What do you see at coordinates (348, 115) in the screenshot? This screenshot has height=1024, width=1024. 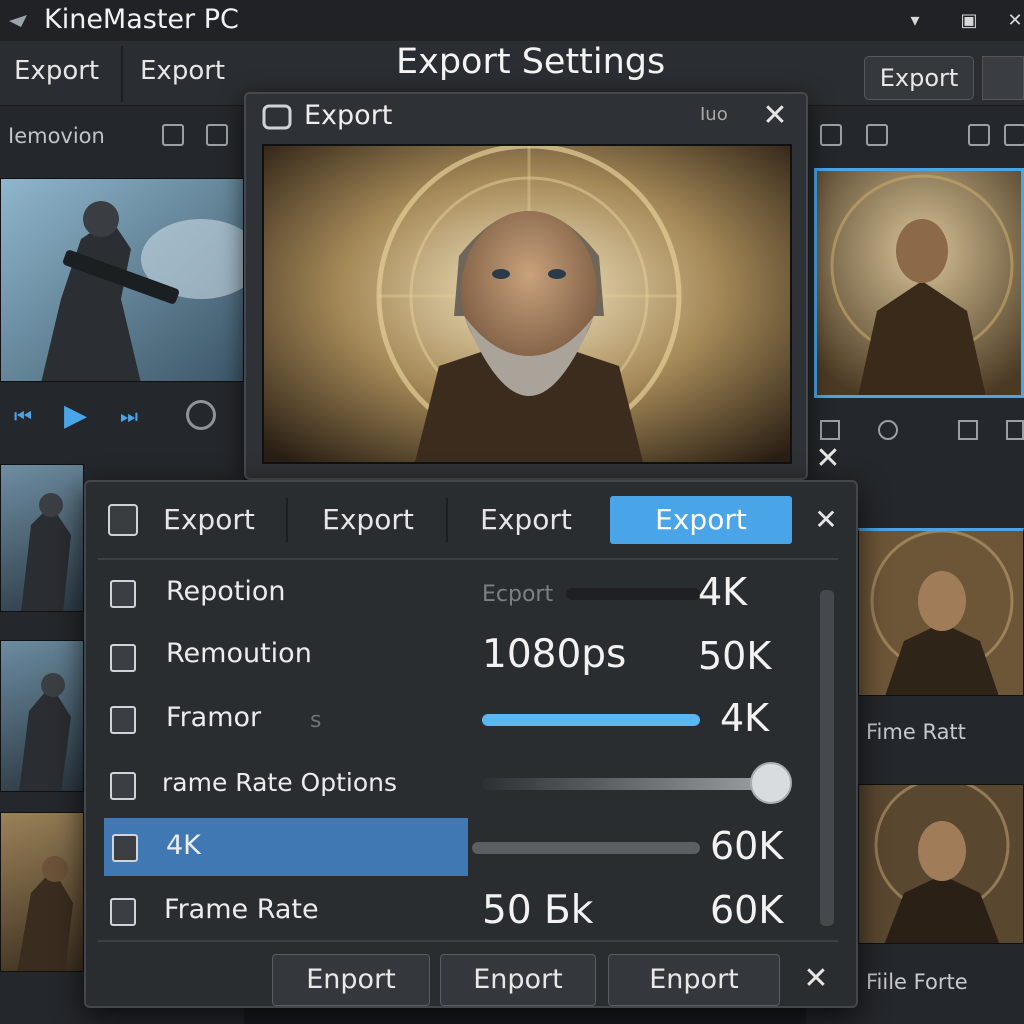 I see `export-dialog-title: Export` at bounding box center [348, 115].